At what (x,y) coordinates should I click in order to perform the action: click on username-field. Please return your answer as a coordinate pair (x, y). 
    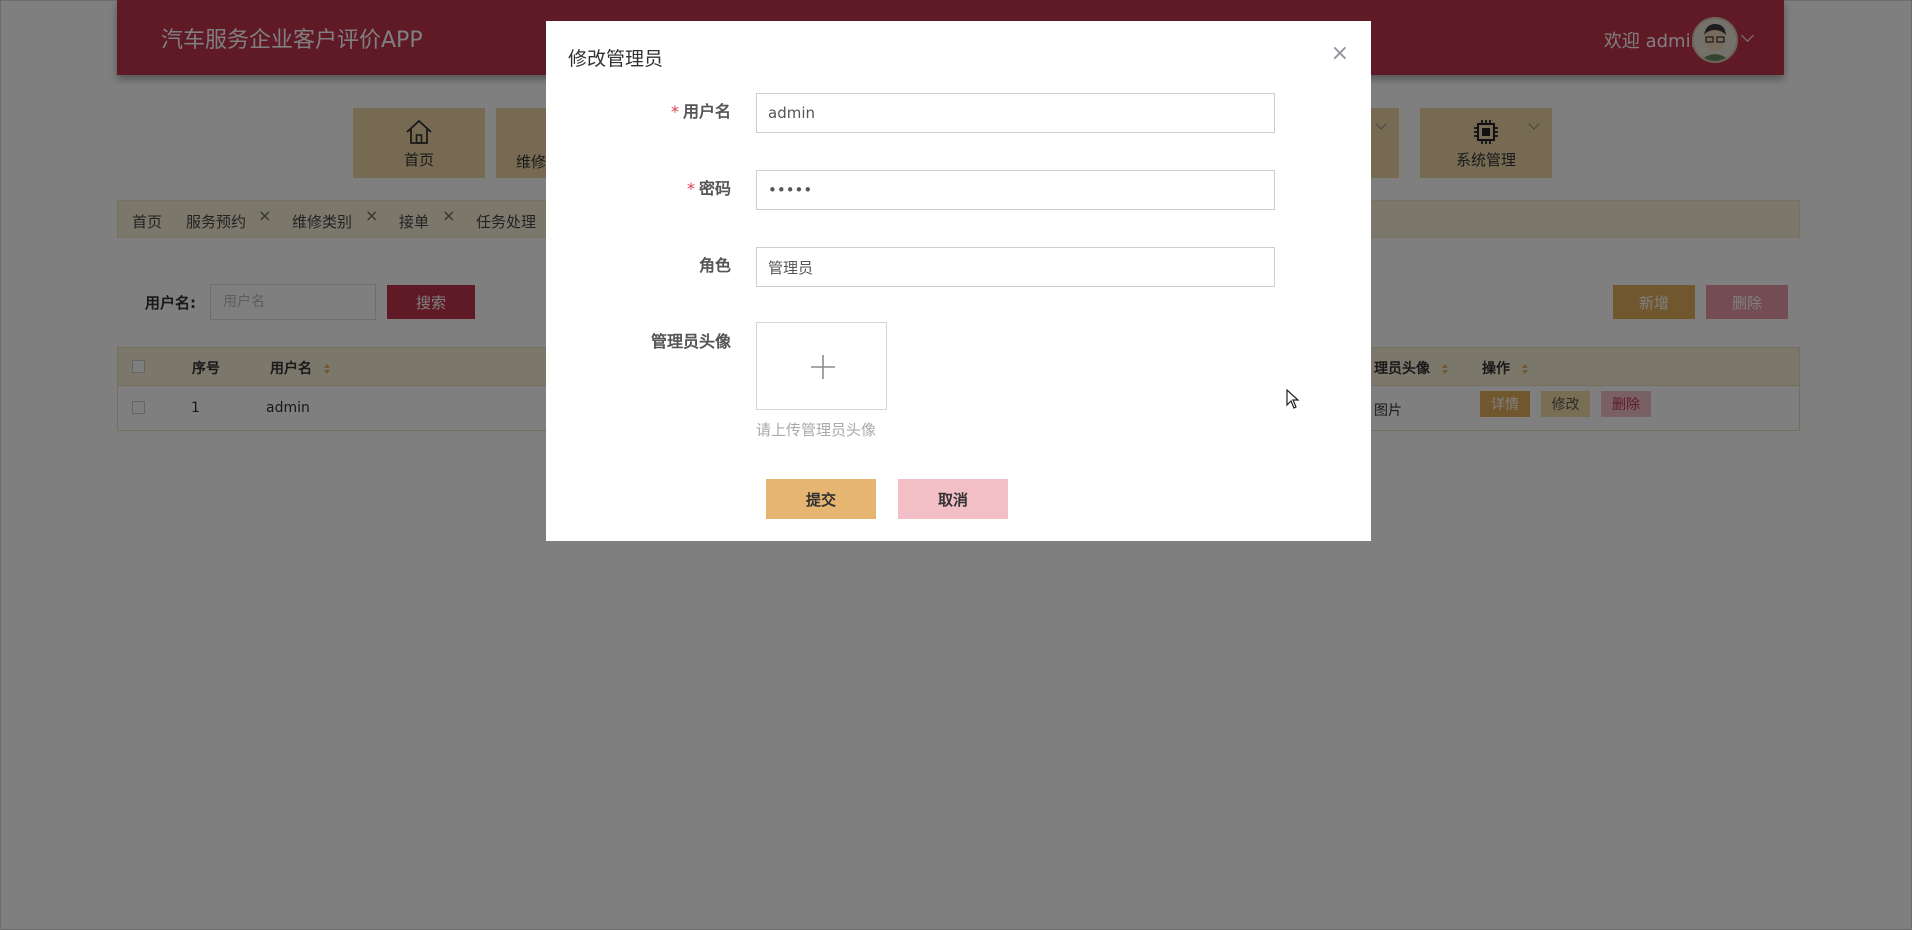
    Looking at the image, I should click on (1015, 113).